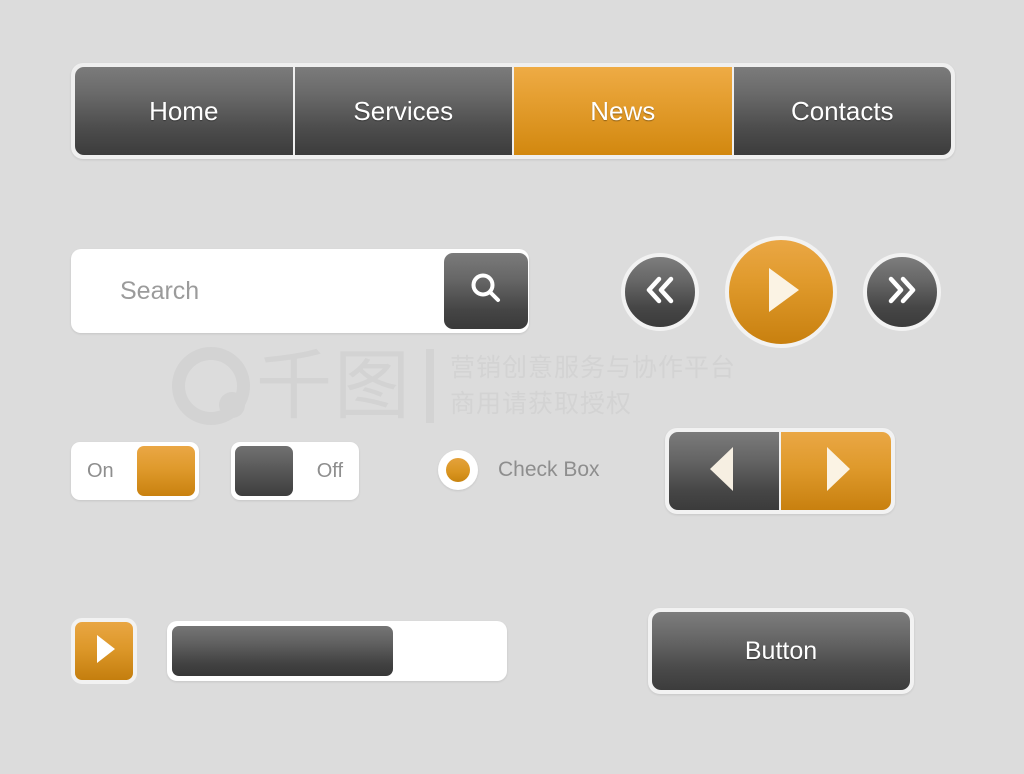 Image resolution: width=1024 pixels, height=774 pixels. I want to click on watermark-logo: 千图, so click(292, 386).